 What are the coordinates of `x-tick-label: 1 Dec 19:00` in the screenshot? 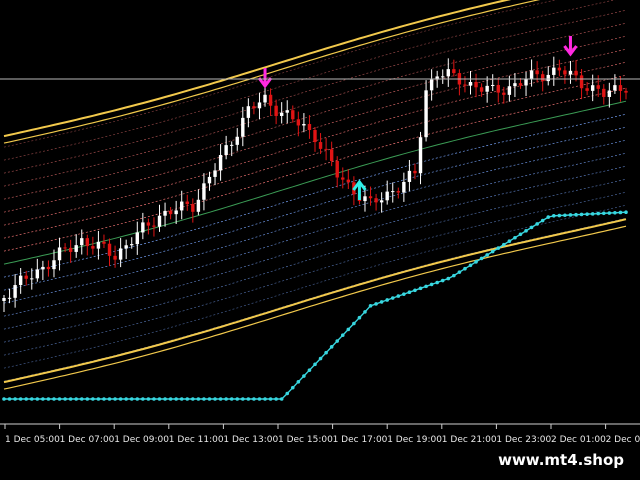 It's located at (414, 440).